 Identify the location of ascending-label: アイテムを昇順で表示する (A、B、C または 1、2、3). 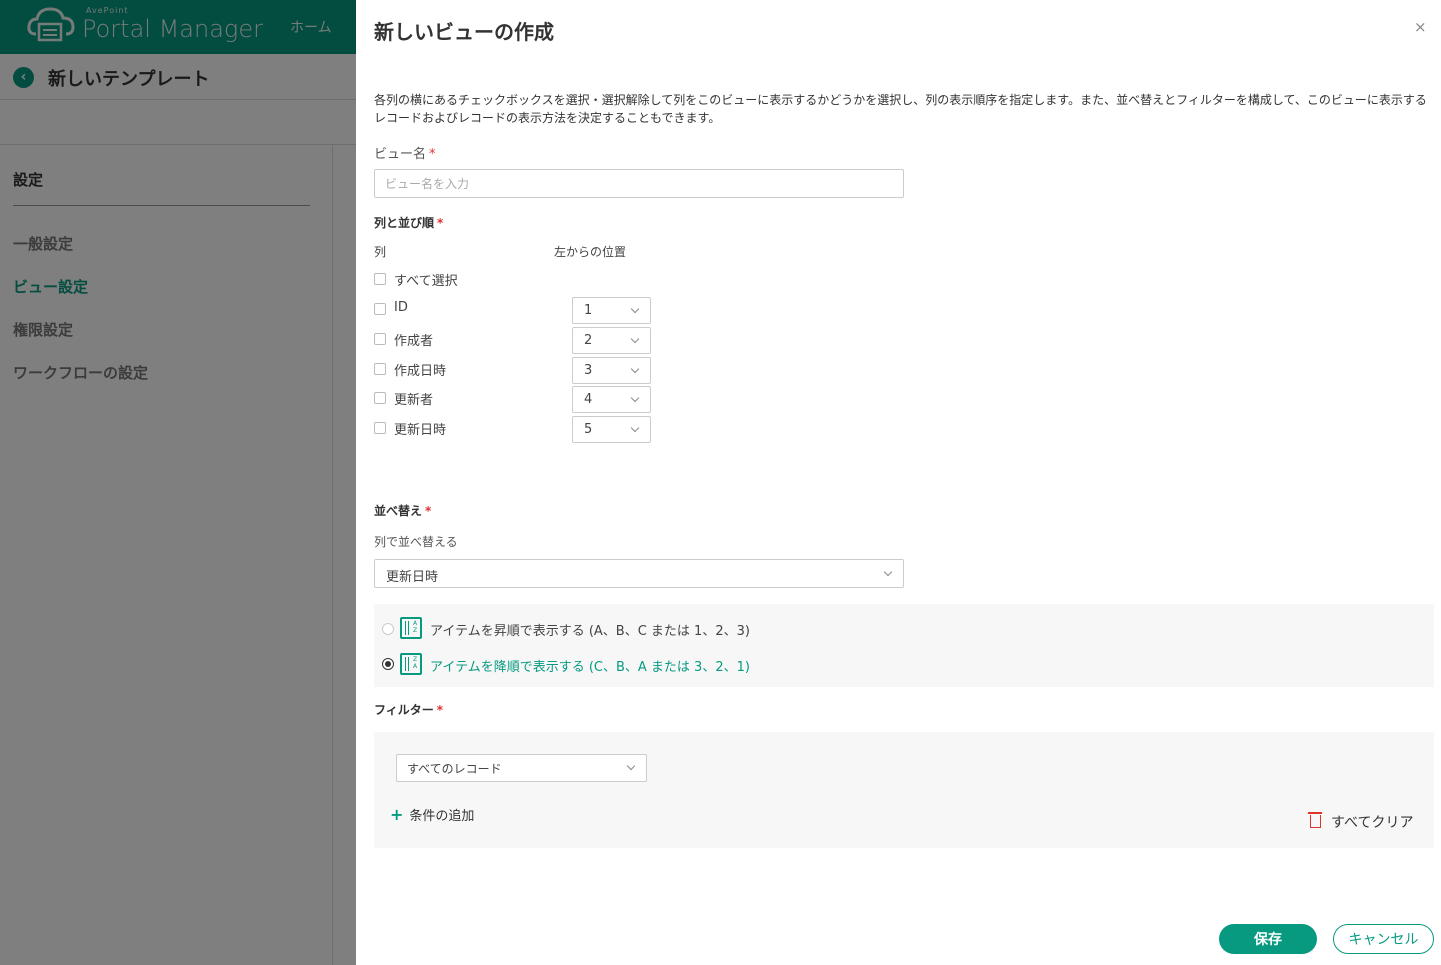
(590, 629).